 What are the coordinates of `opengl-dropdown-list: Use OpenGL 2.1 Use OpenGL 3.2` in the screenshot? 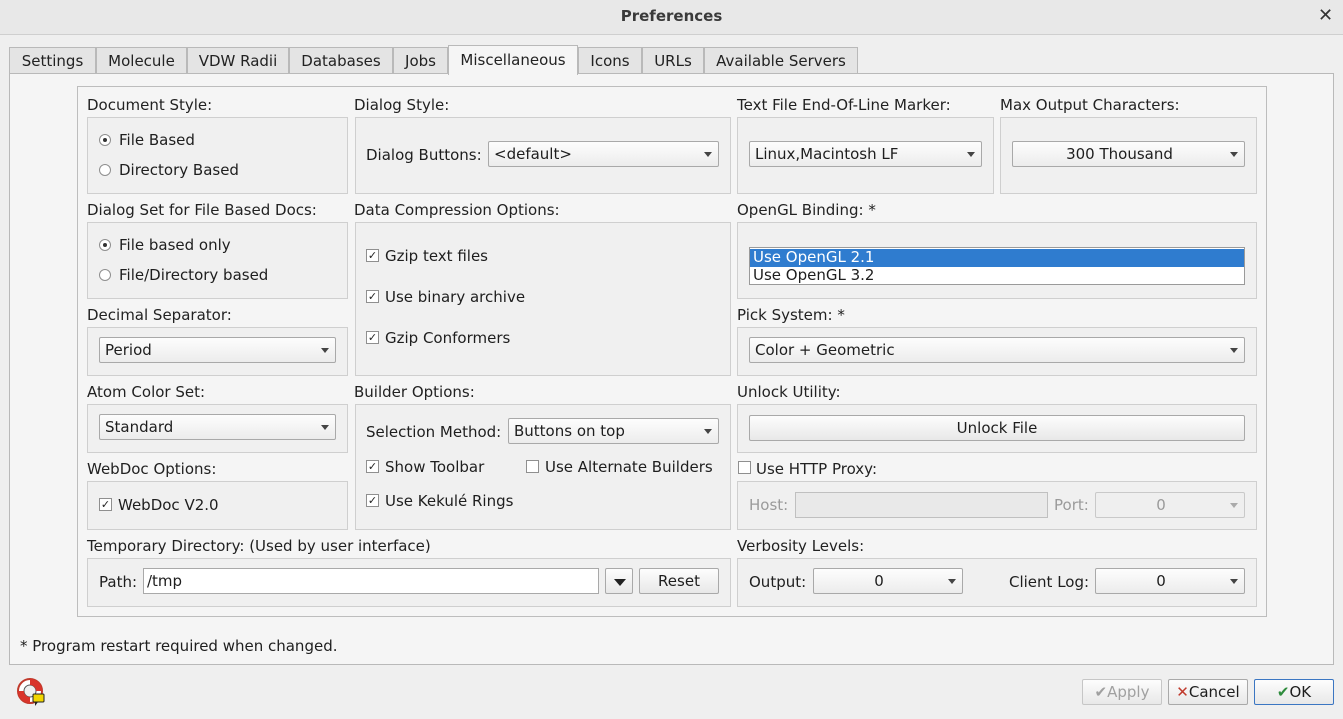 It's located at (997, 266).